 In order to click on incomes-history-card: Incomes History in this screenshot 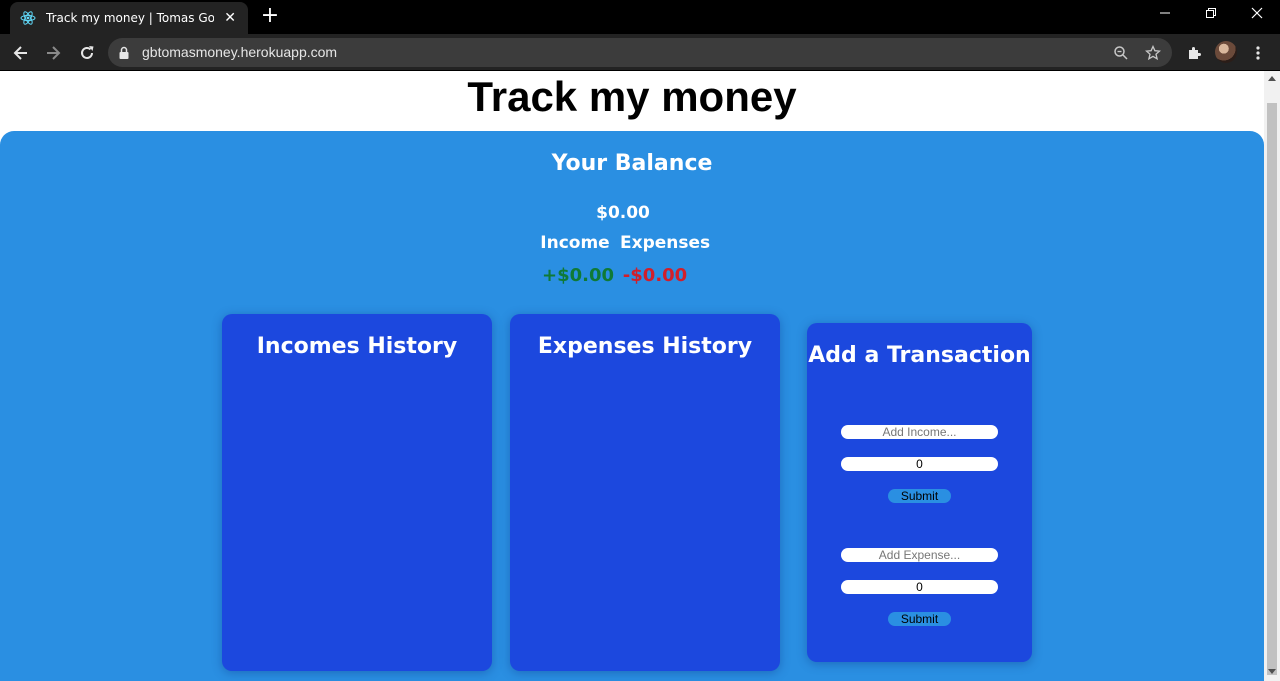, I will do `click(357, 492)`.